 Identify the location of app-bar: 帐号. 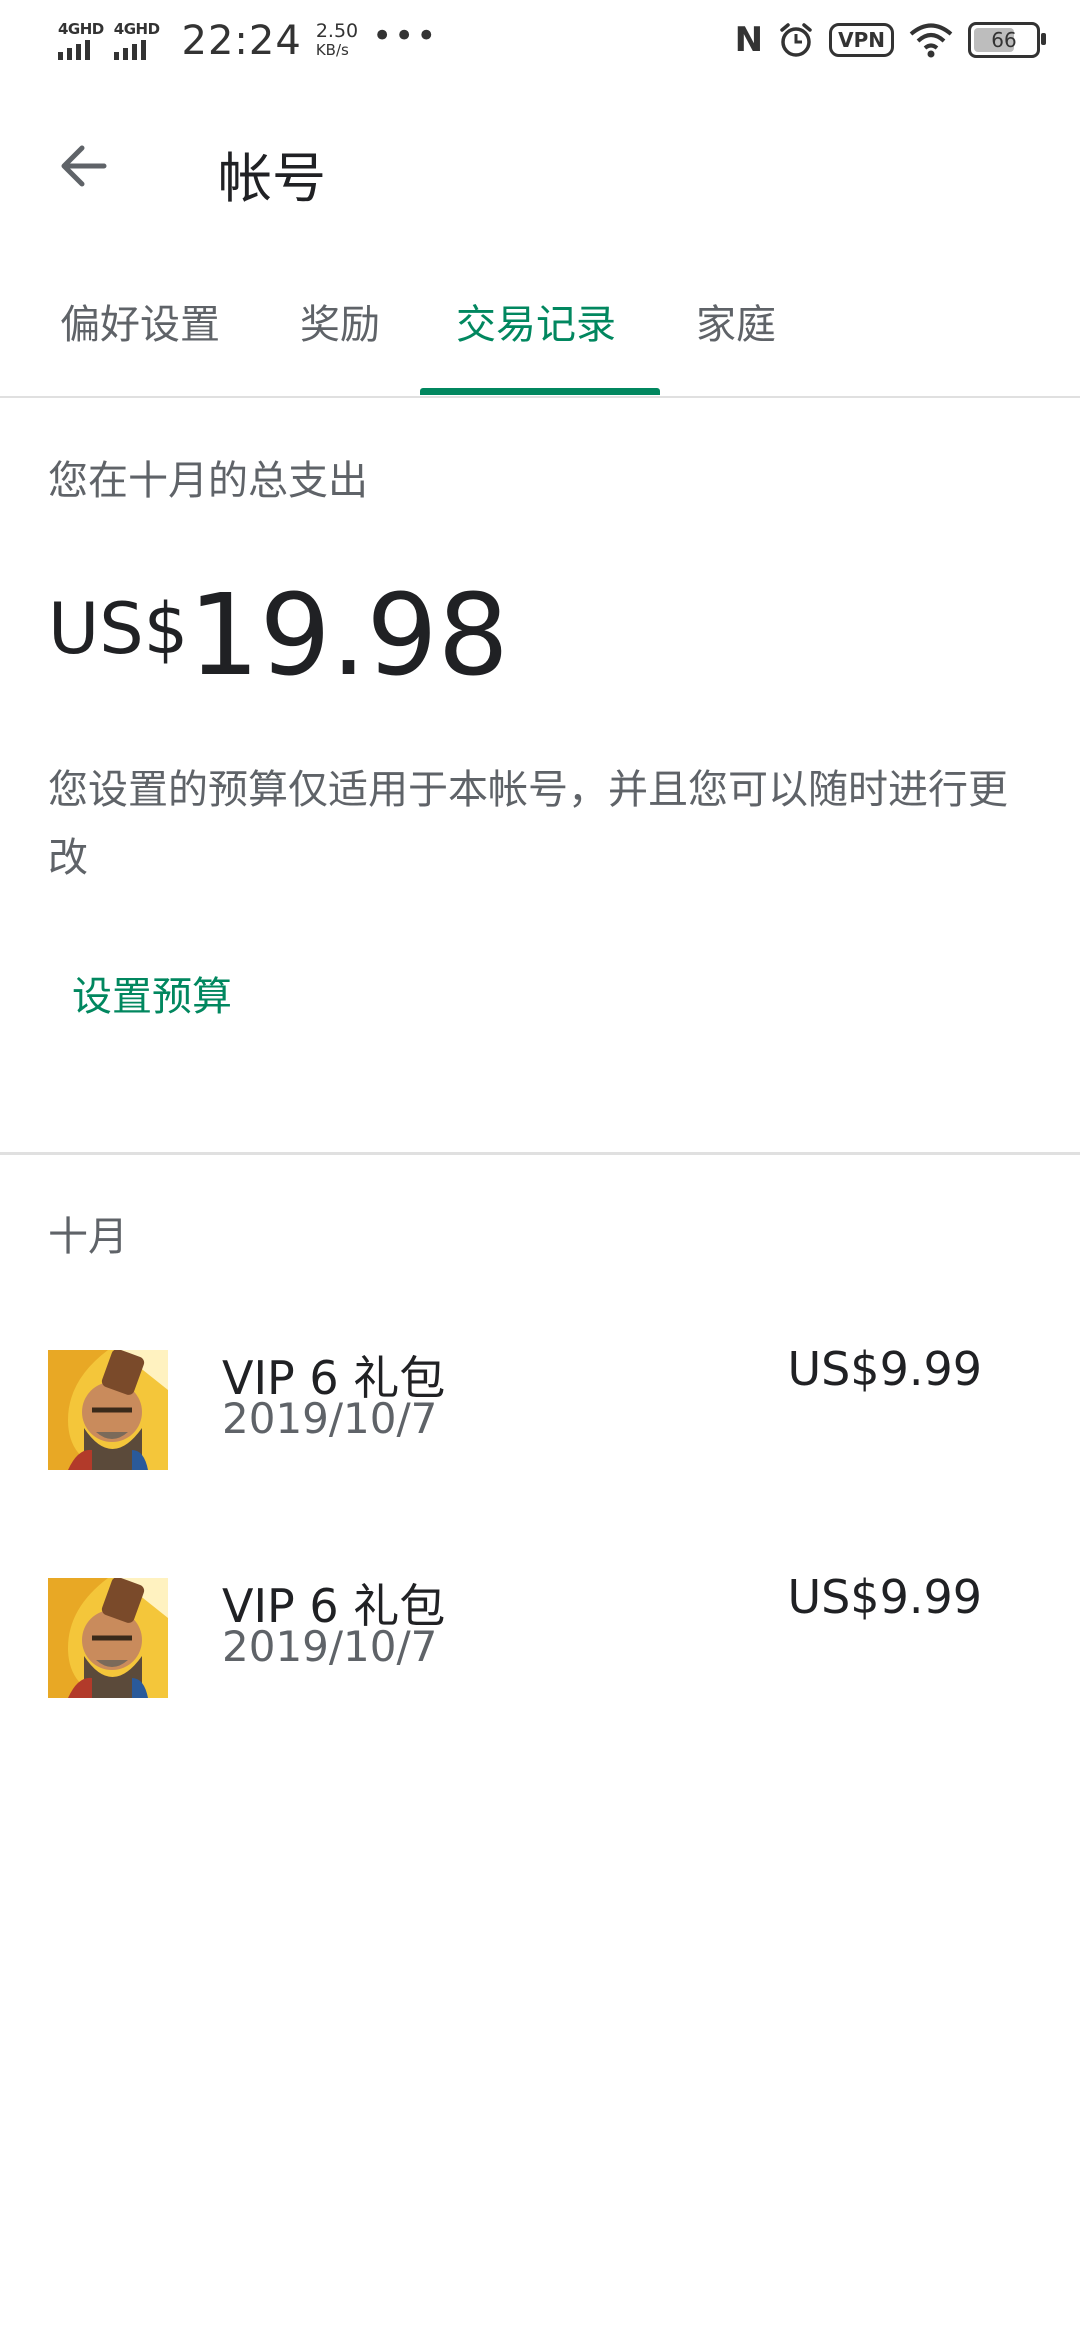
(540, 166).